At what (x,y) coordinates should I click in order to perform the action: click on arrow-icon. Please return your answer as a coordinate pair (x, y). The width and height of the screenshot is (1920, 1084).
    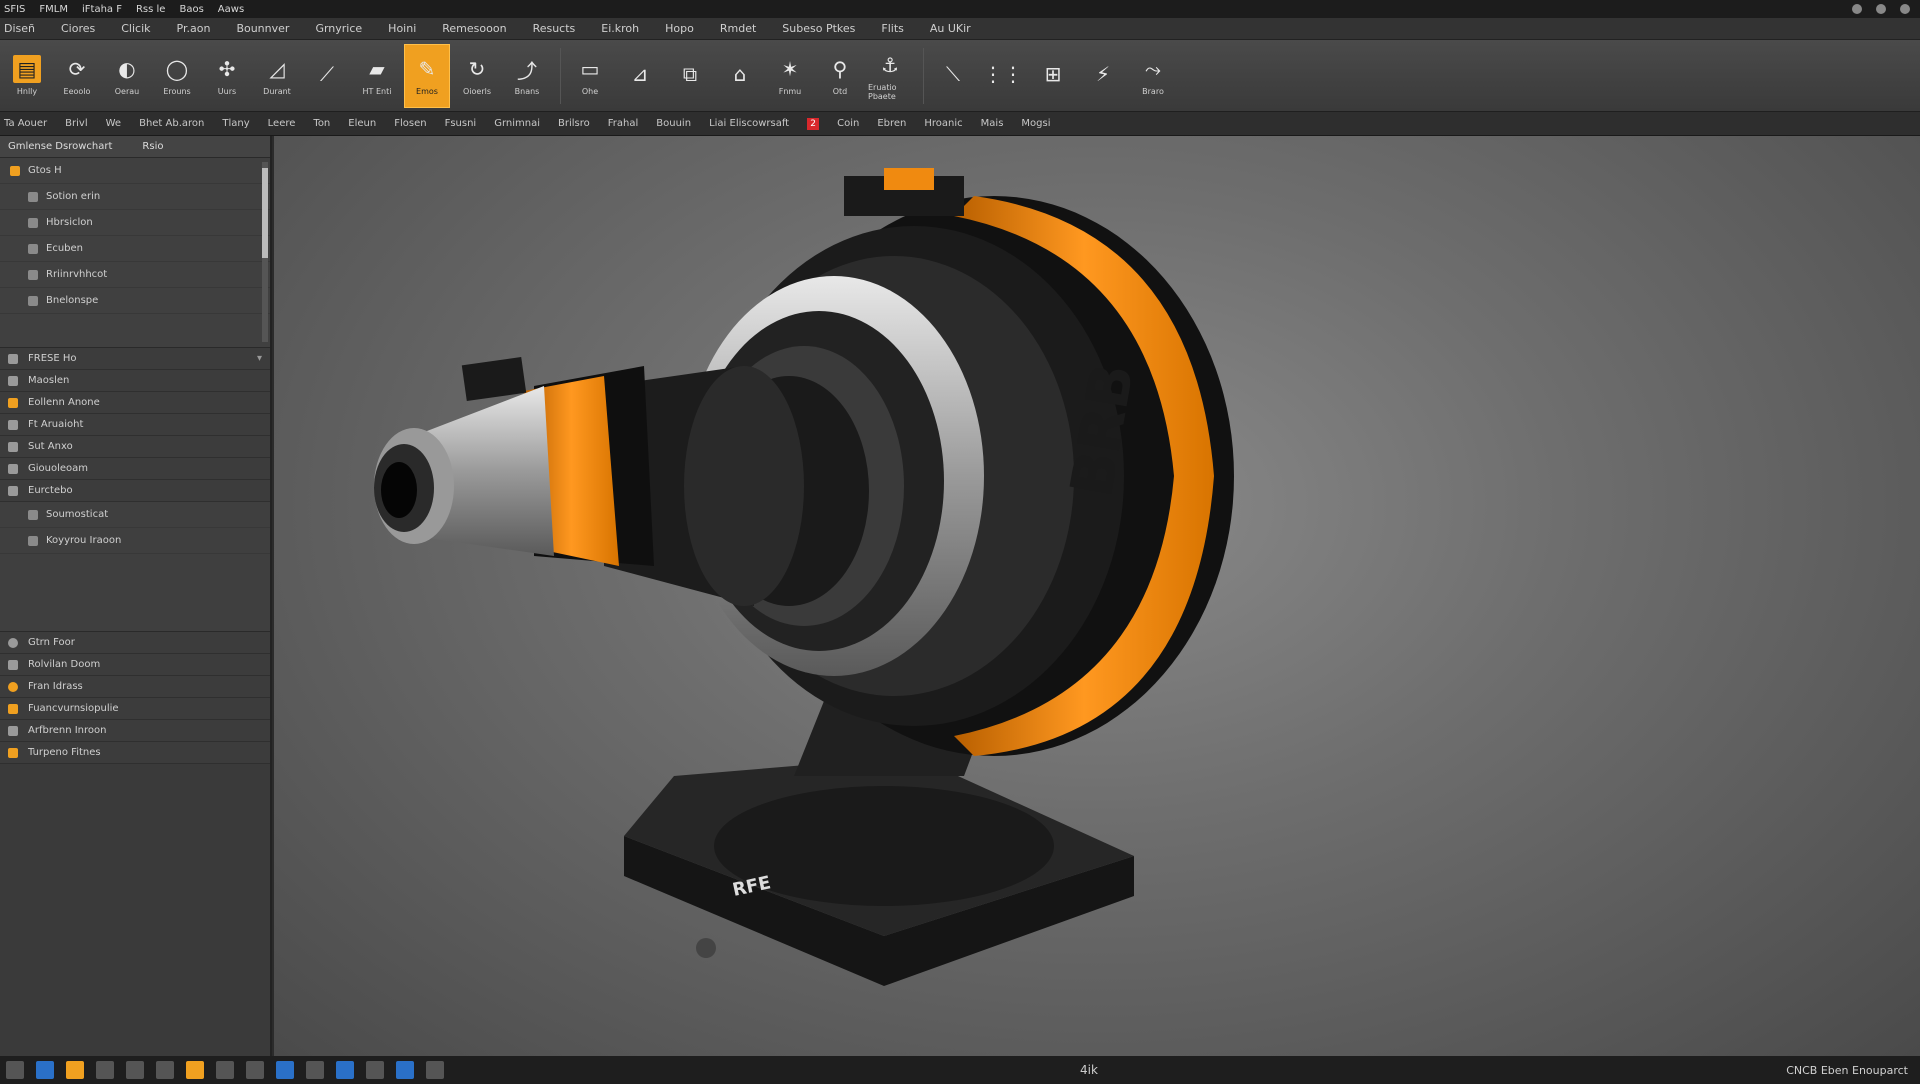
    Looking at the image, I should click on (165, 1070).